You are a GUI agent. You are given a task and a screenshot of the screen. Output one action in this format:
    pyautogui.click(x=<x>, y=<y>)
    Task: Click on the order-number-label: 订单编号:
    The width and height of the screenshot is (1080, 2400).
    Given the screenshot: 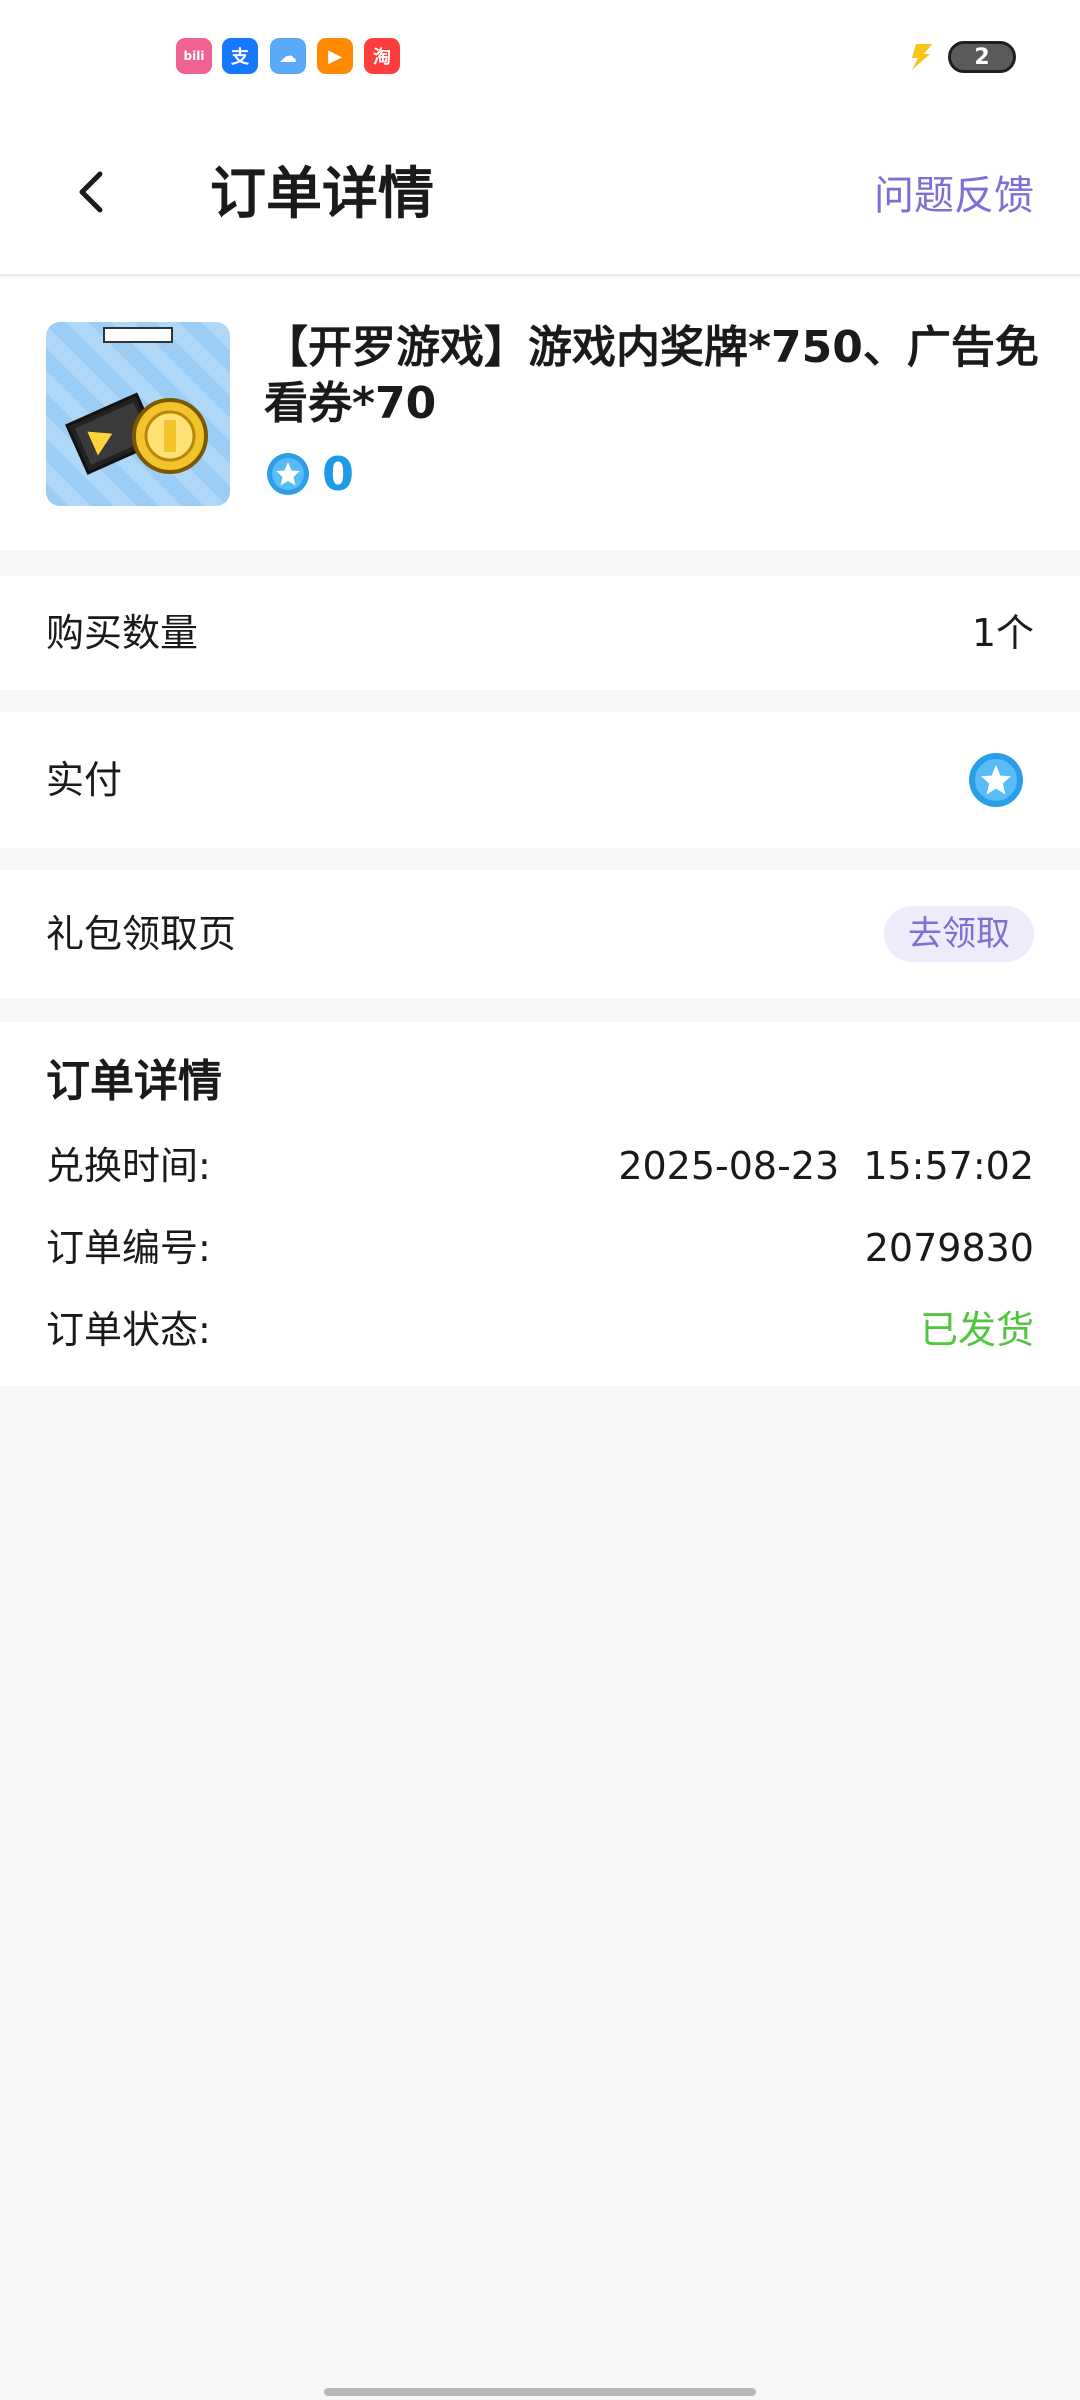 What is the action you would take?
    pyautogui.click(x=128, y=1248)
    